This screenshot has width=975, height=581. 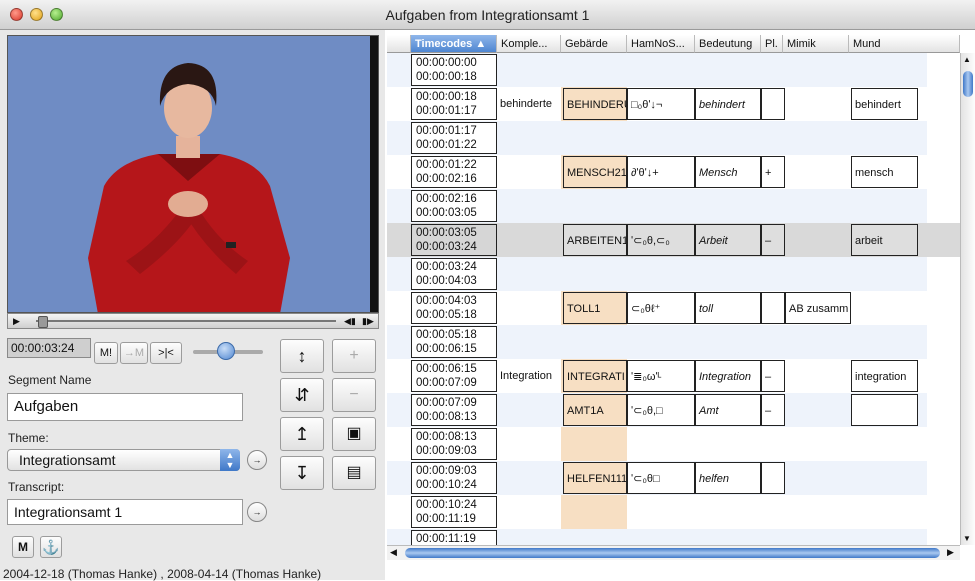 I want to click on hamnosys-cell: ∂ʹθʹ↓+, so click(x=661, y=172).